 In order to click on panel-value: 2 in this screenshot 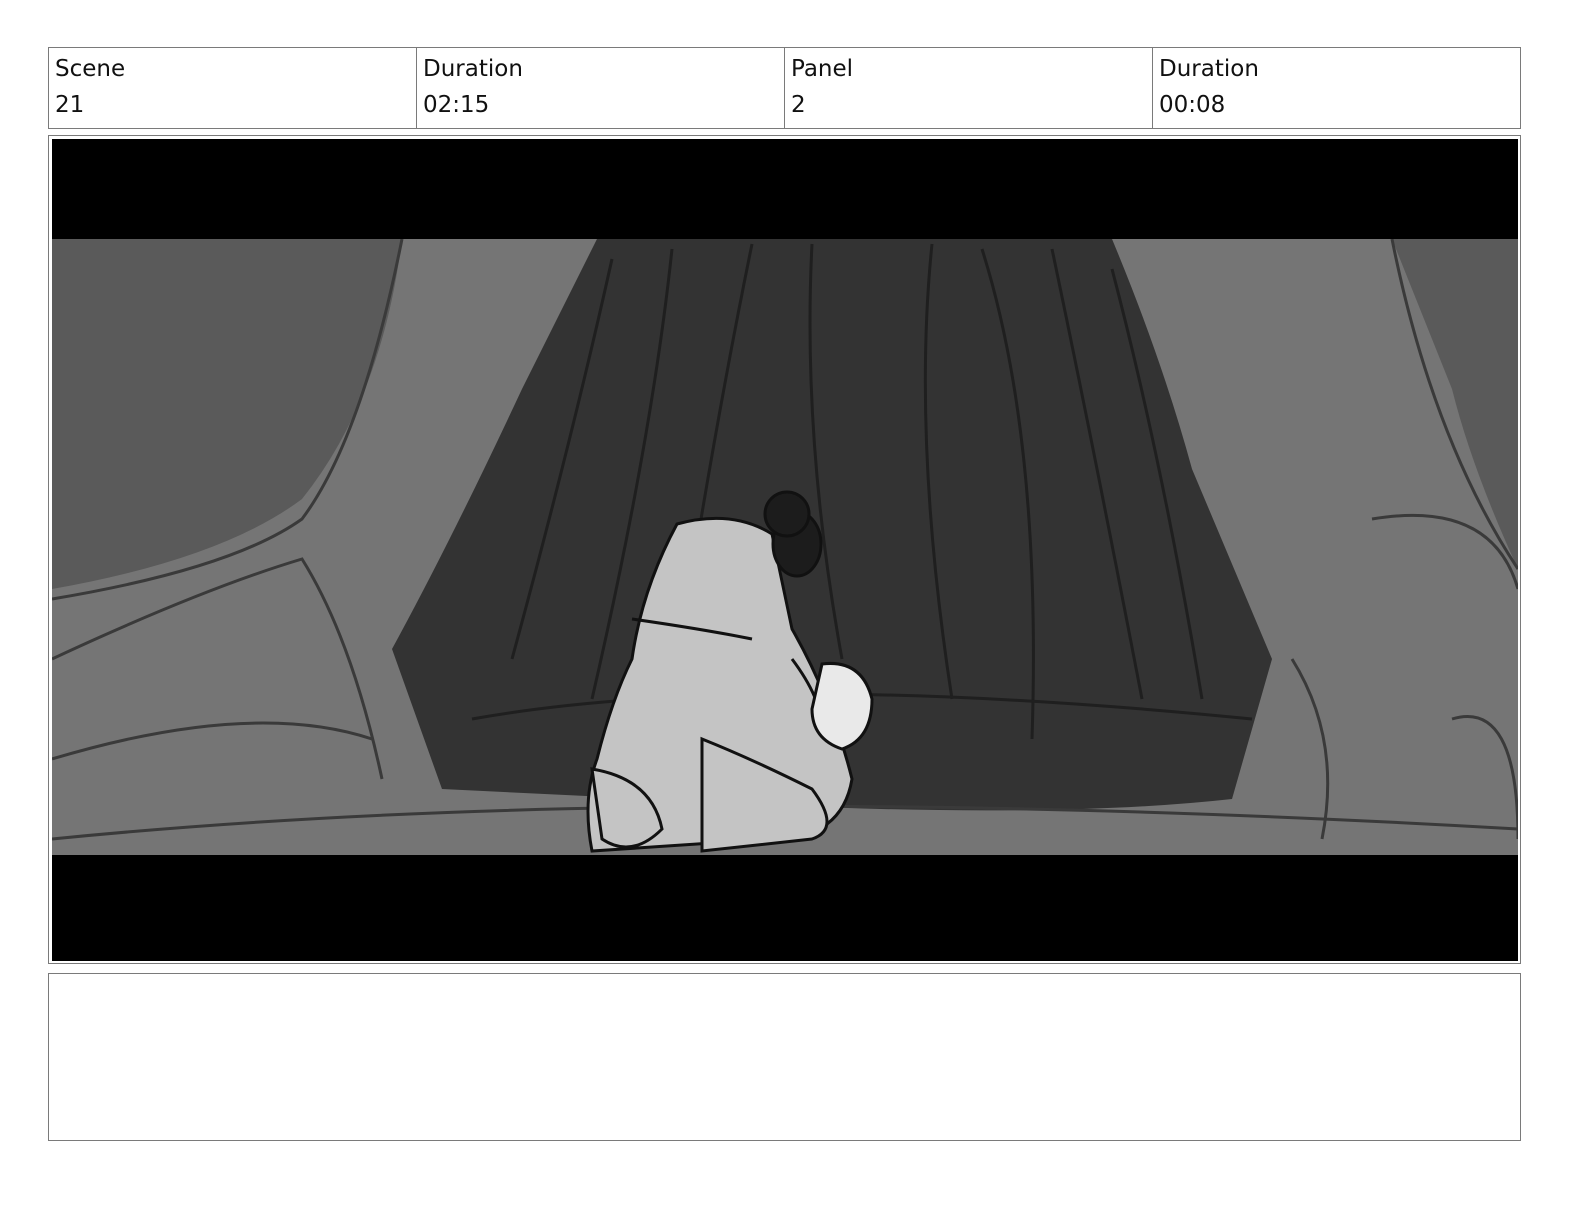, I will do `click(798, 105)`.